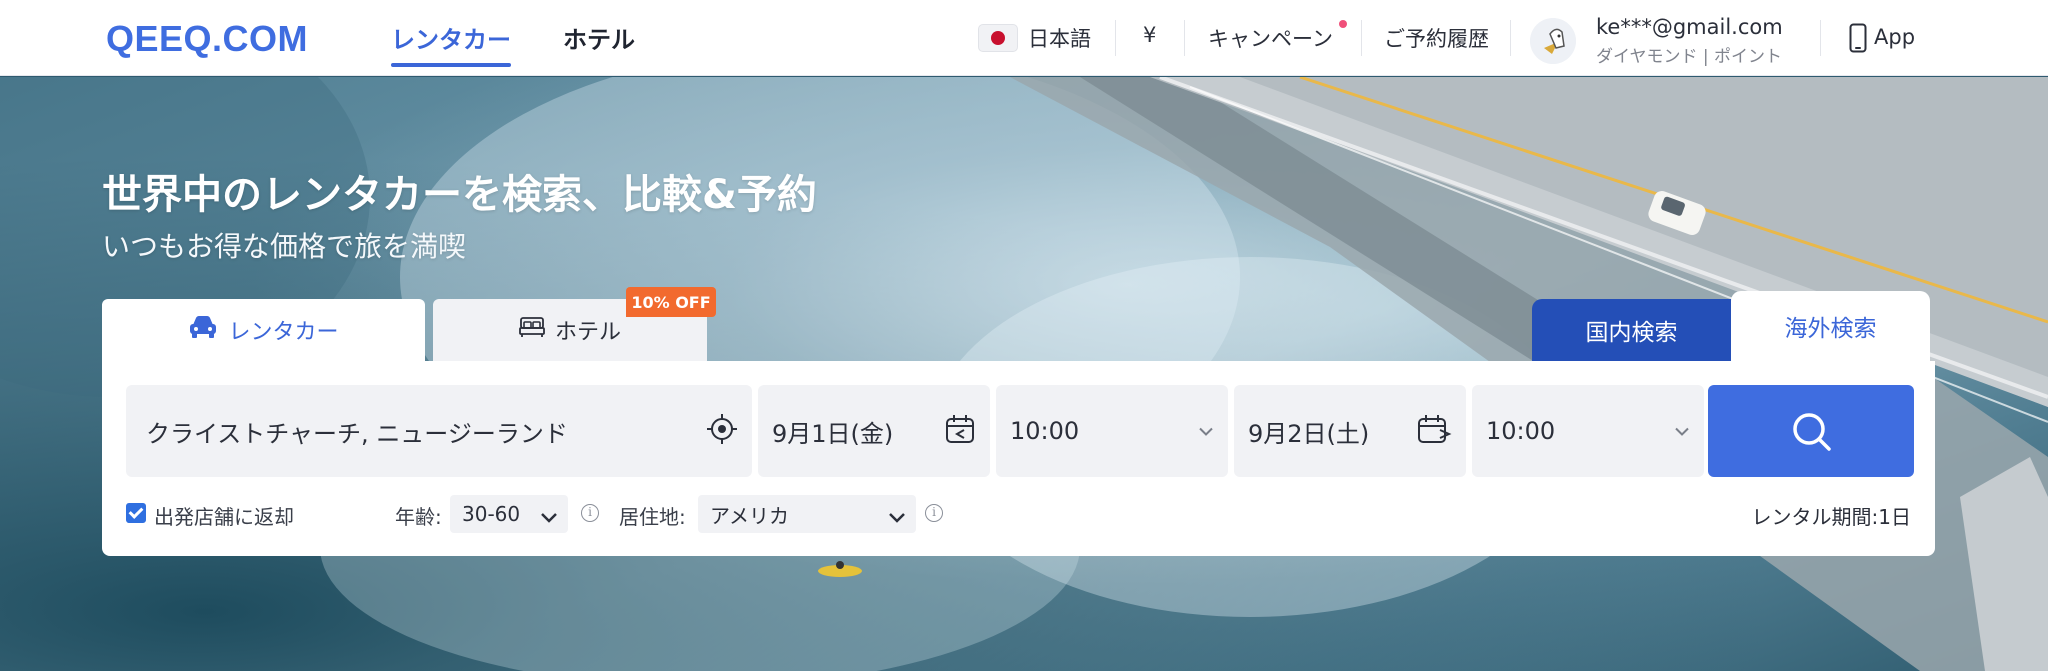 Image resolution: width=2048 pixels, height=671 pixels. Describe the element at coordinates (998, 38) in the screenshot. I see `japan-flag-icon` at that location.